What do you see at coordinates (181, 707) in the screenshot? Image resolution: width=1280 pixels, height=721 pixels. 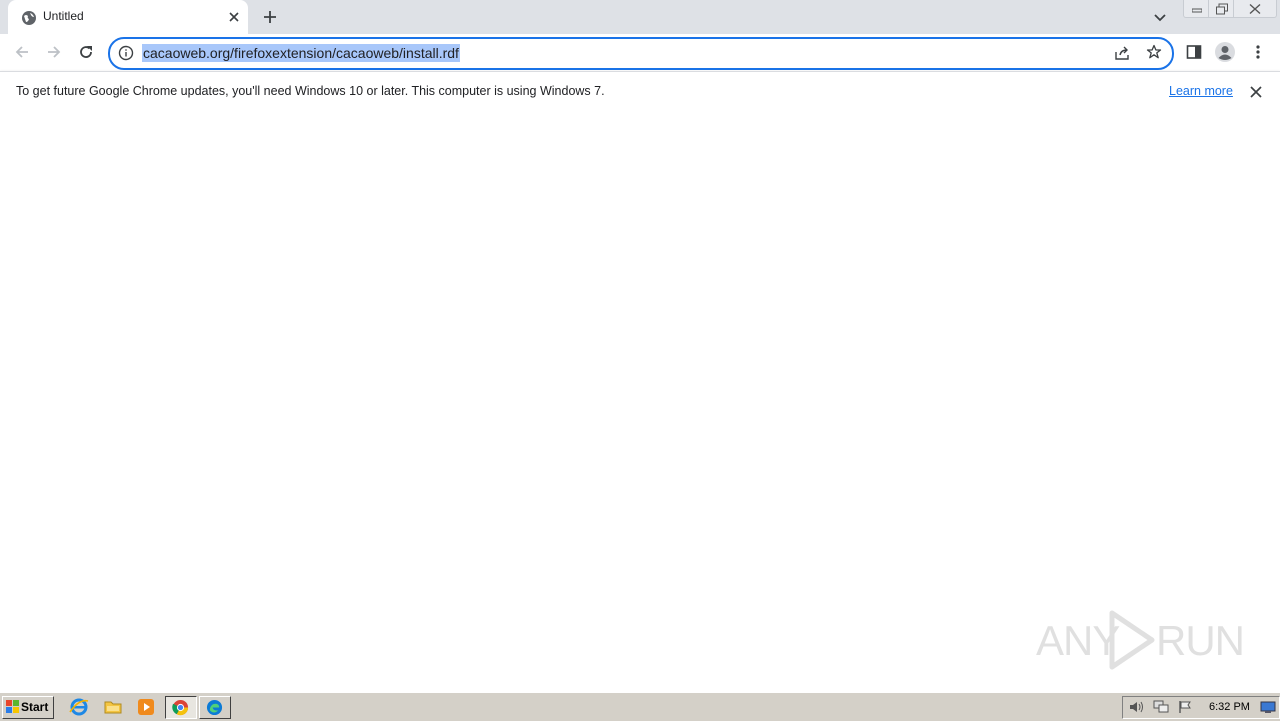 I see `taskbar-chrome-button` at bounding box center [181, 707].